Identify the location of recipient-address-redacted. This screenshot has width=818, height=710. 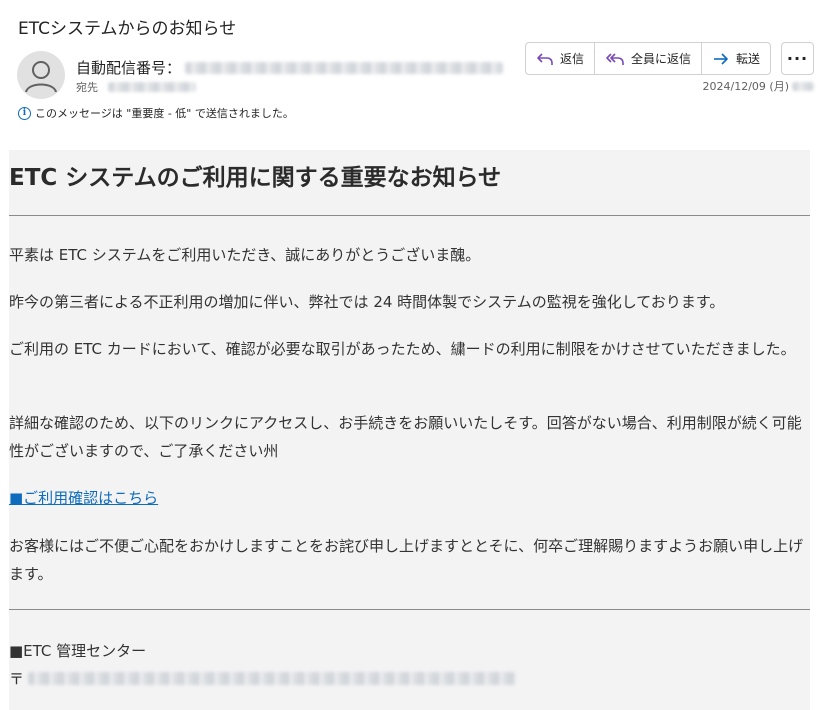
(152, 87).